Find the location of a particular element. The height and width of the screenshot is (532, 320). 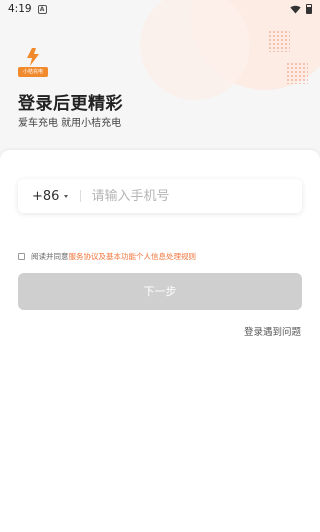

country-code-label: +86 is located at coordinates (46, 196).